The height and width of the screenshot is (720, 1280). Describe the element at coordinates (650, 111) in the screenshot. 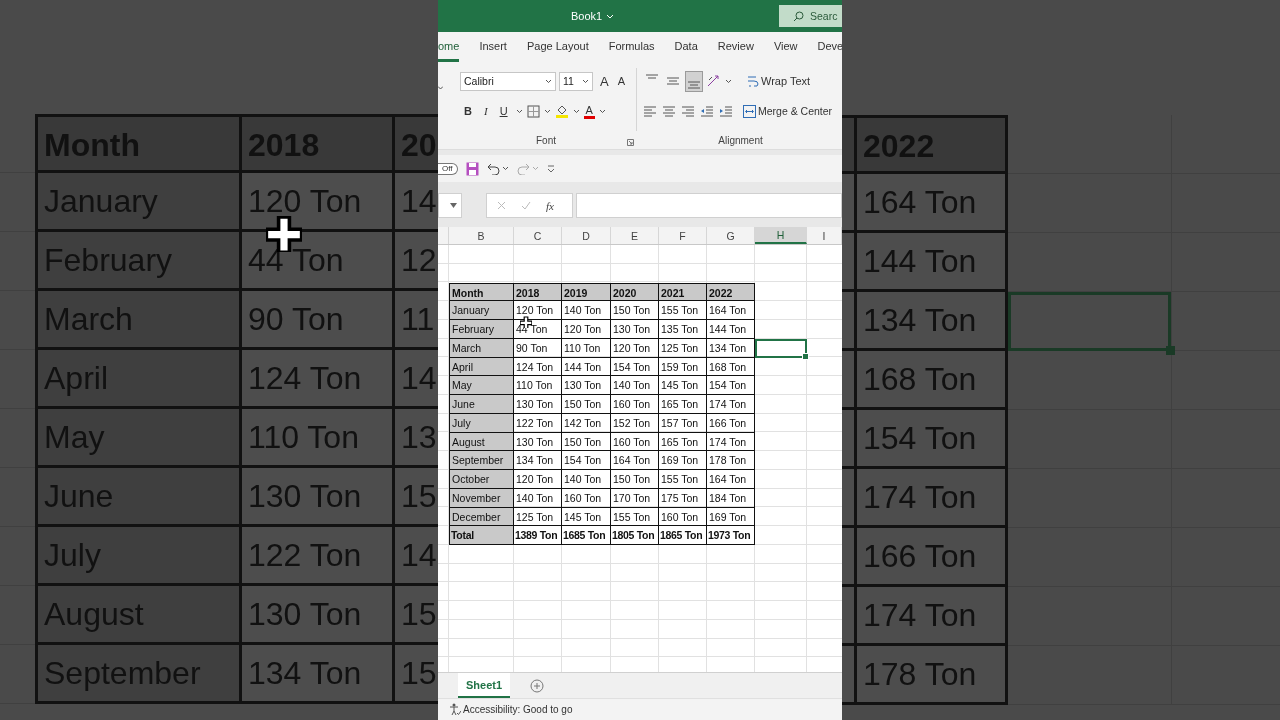

I see `align-left-icon` at that location.